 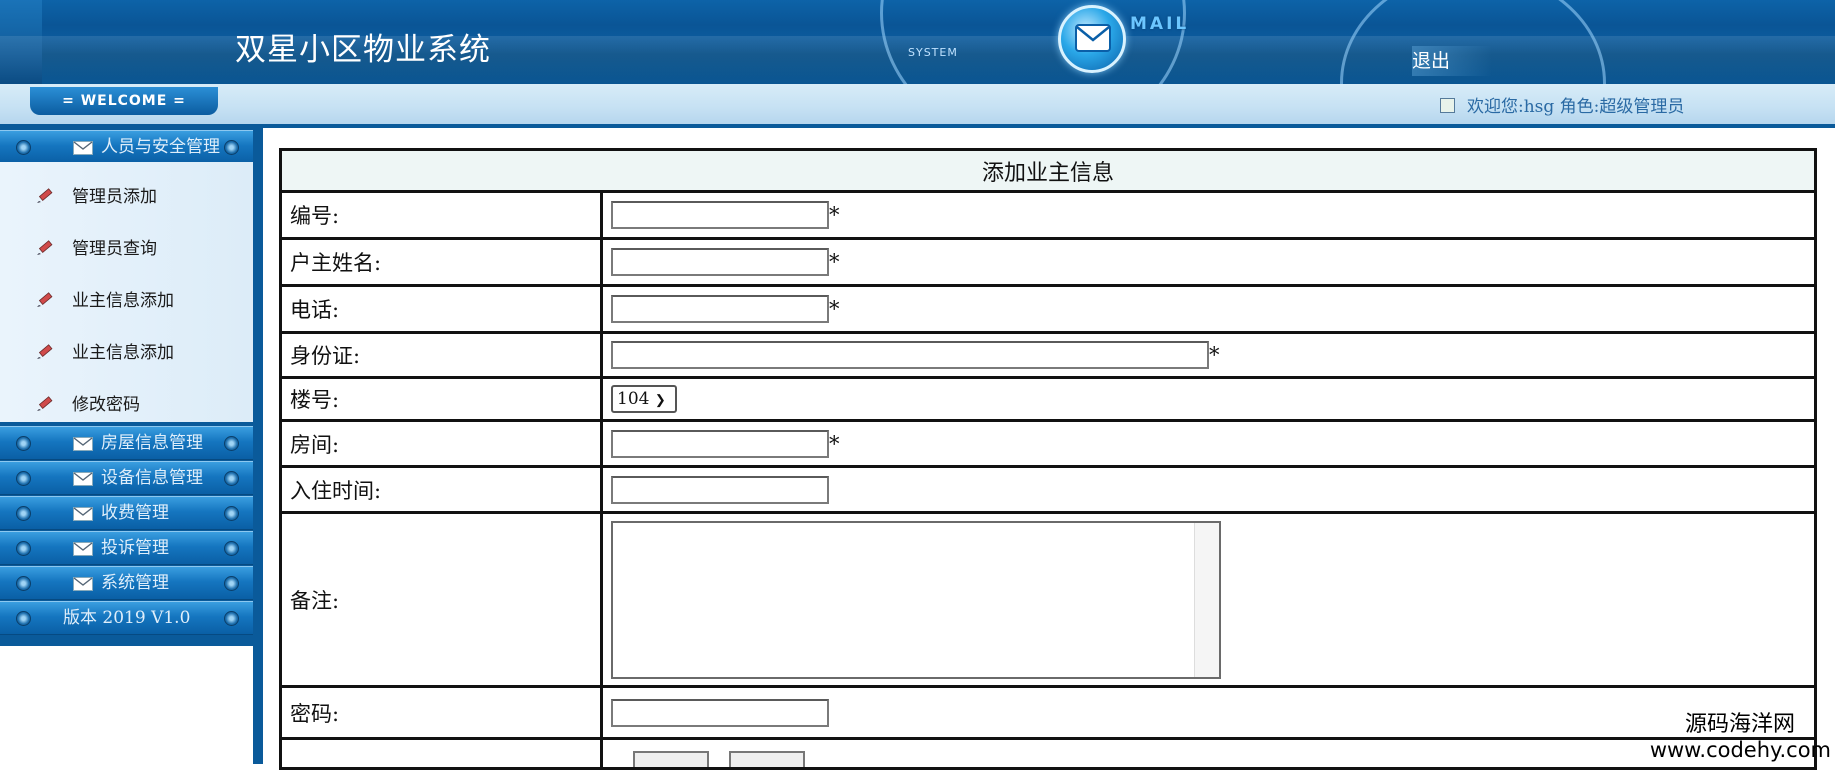 What do you see at coordinates (441, 262) in the screenshot?
I see `owner-name-label: 户主姓名:` at bounding box center [441, 262].